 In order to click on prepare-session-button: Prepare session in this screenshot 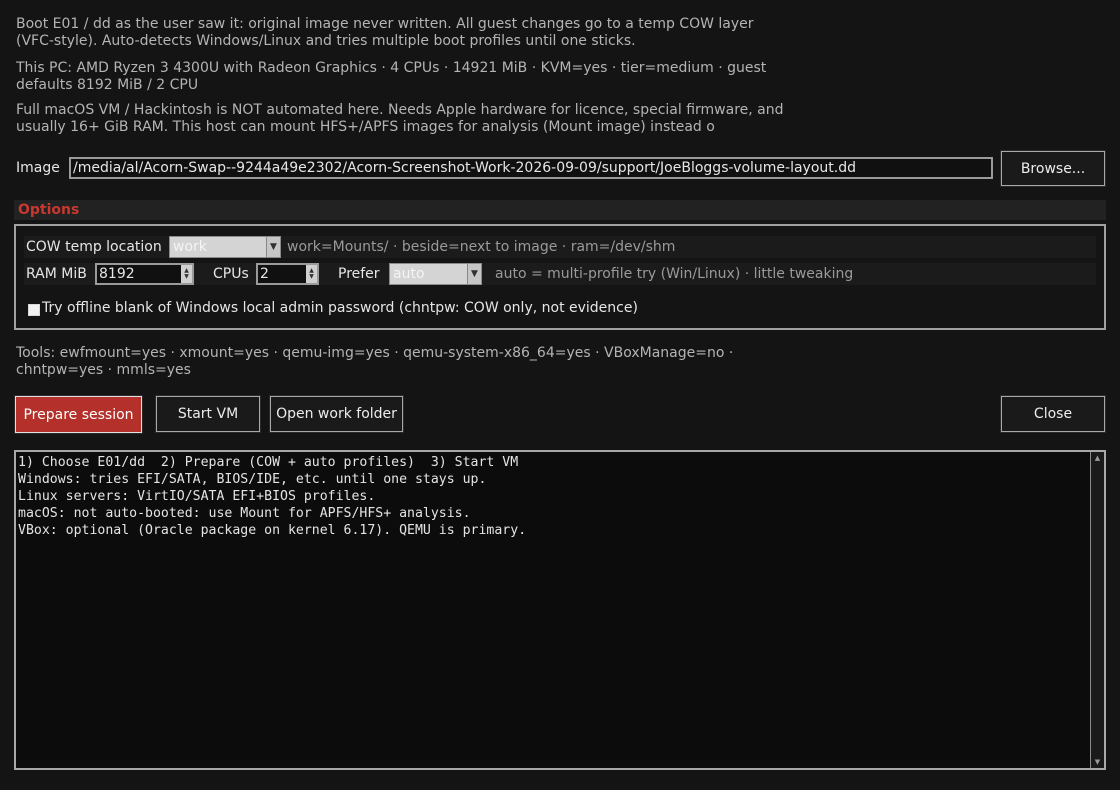, I will do `click(78, 414)`.